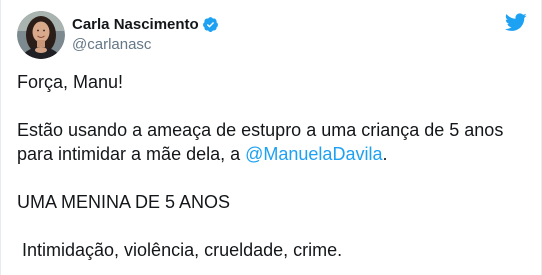 This screenshot has width=542, height=275. I want to click on author-name-row: Carla Nascimento, so click(145, 24).